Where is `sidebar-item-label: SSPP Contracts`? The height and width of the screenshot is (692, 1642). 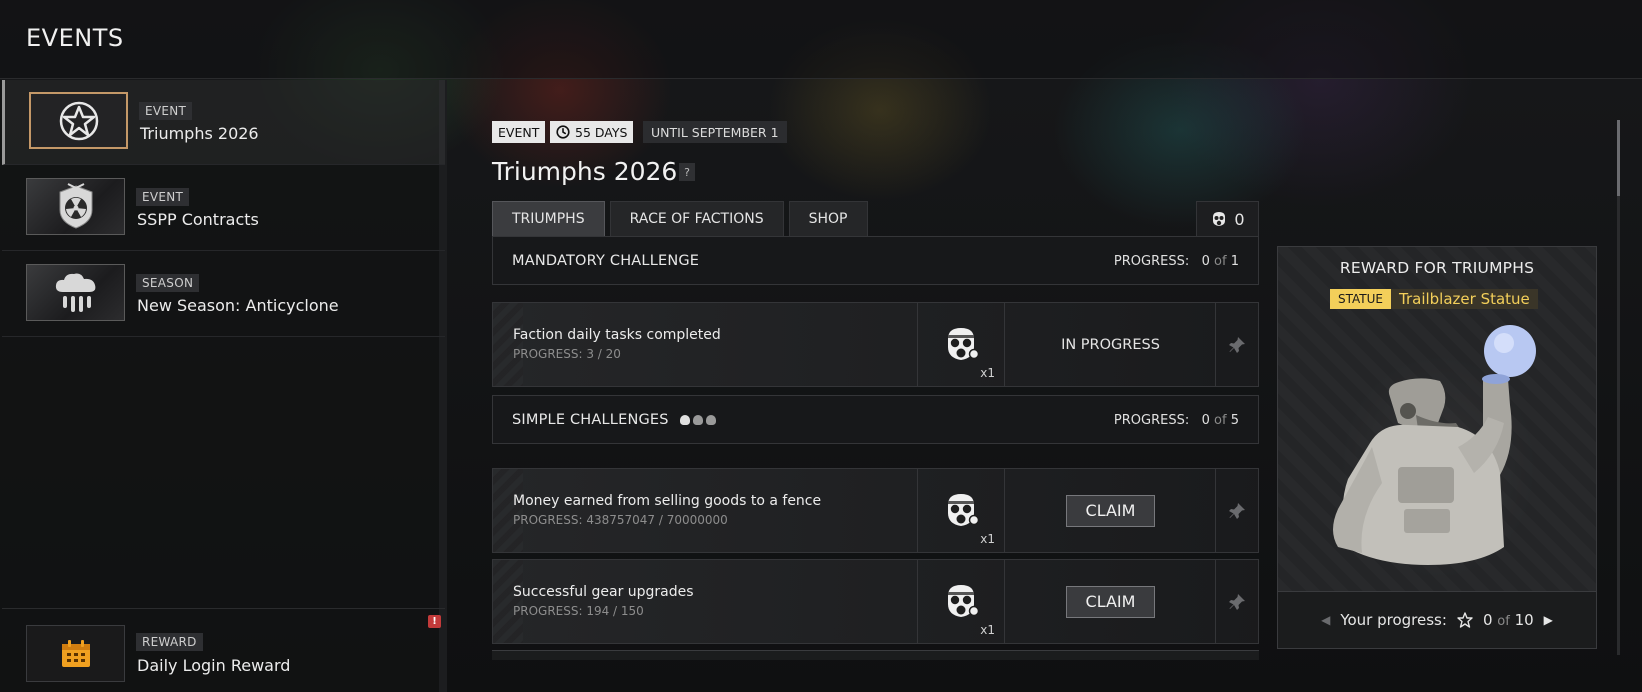
sidebar-item-label: SSPP Contracts is located at coordinates (198, 219).